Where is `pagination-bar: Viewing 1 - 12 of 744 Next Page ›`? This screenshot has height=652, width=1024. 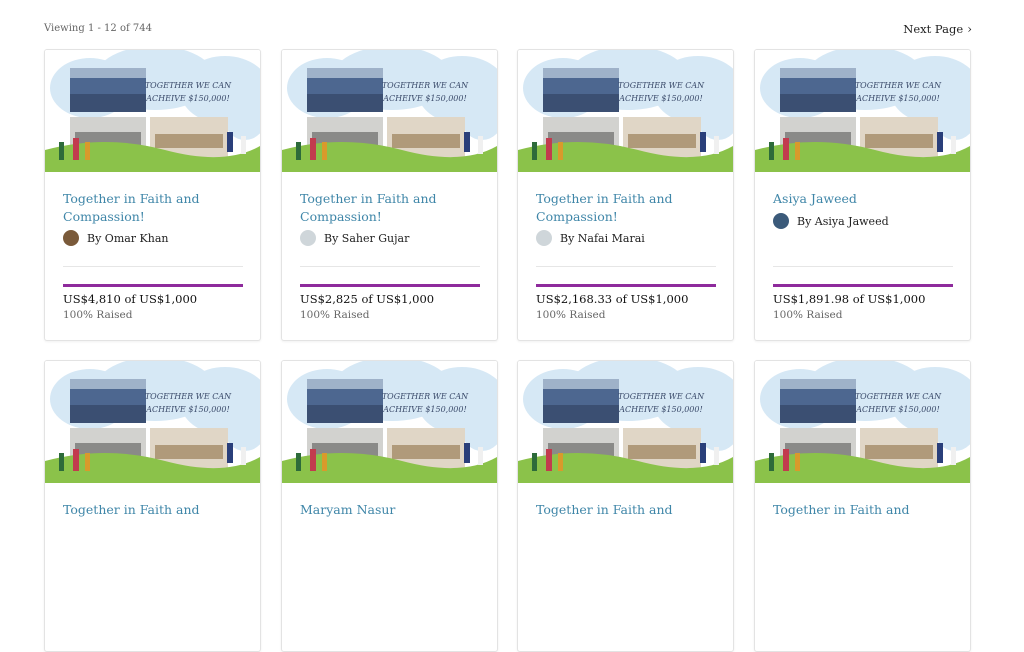 pagination-bar: Viewing 1 - 12 of 744 Next Page › is located at coordinates (508, 30).